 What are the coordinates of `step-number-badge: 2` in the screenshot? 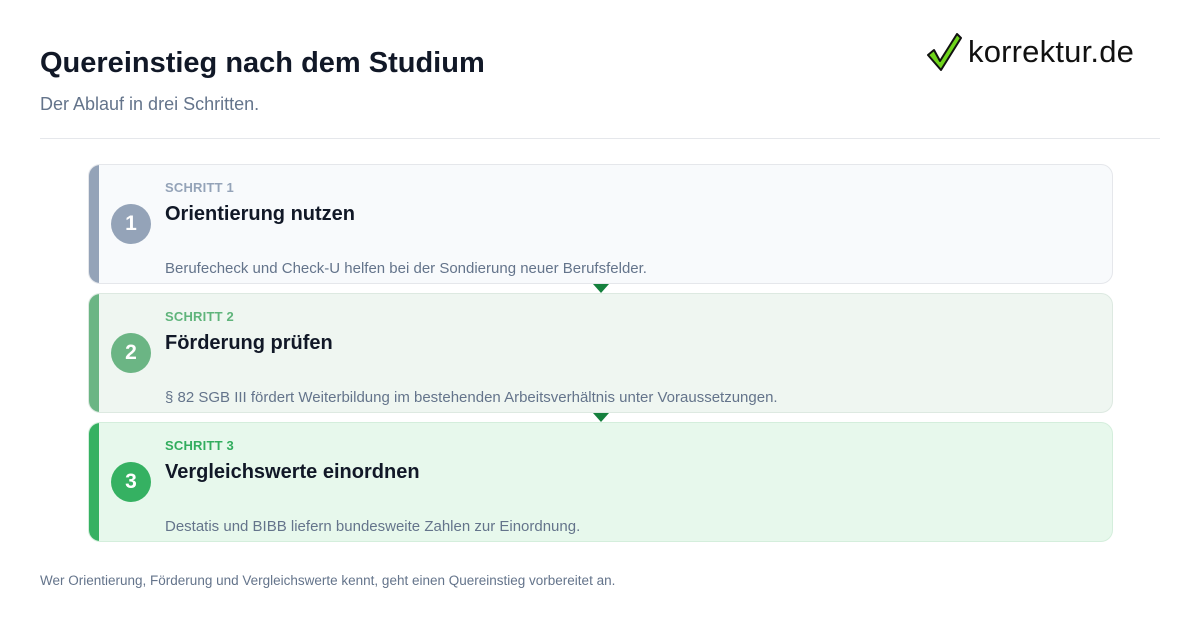 It's located at (131, 353).